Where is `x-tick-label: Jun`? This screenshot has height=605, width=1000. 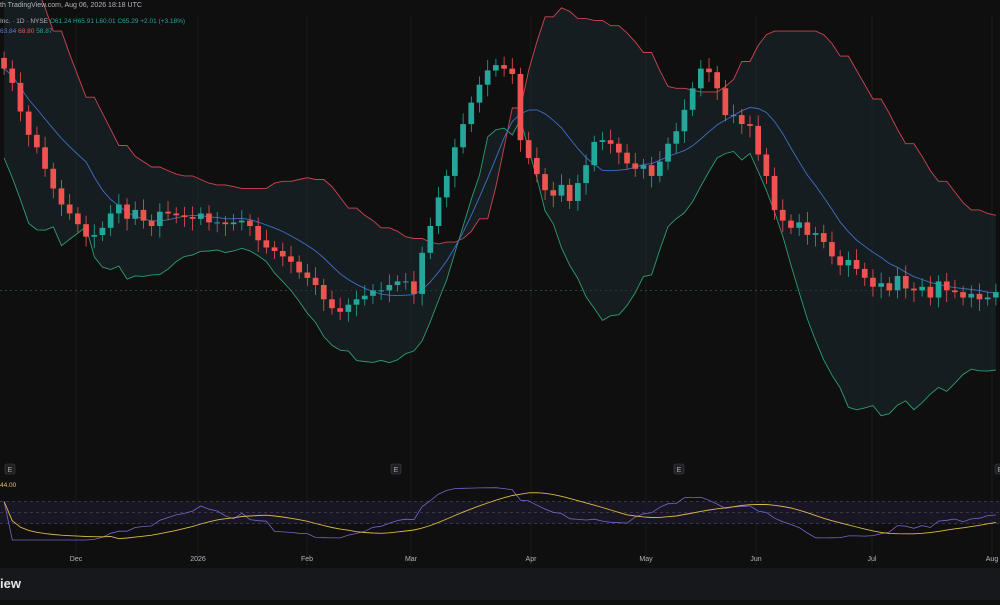 x-tick-label: Jun is located at coordinates (755, 559).